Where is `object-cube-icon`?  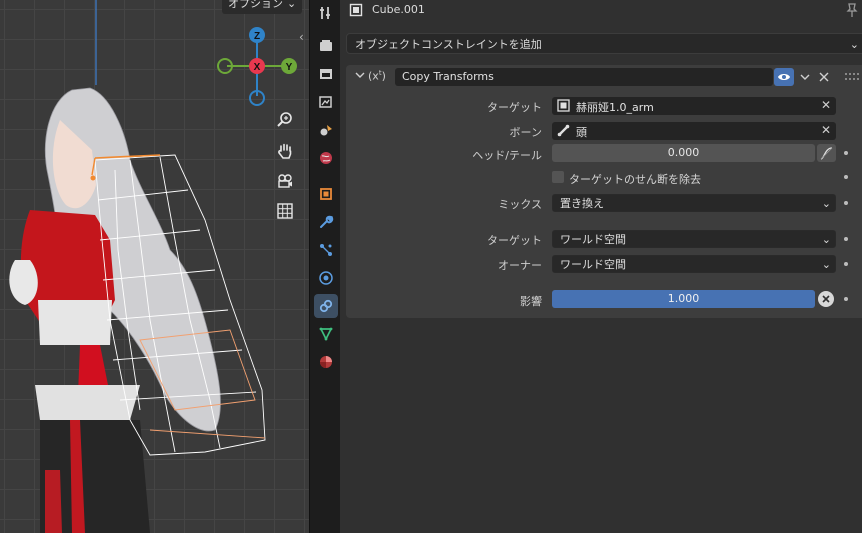
object-cube-icon is located at coordinates (356, 11).